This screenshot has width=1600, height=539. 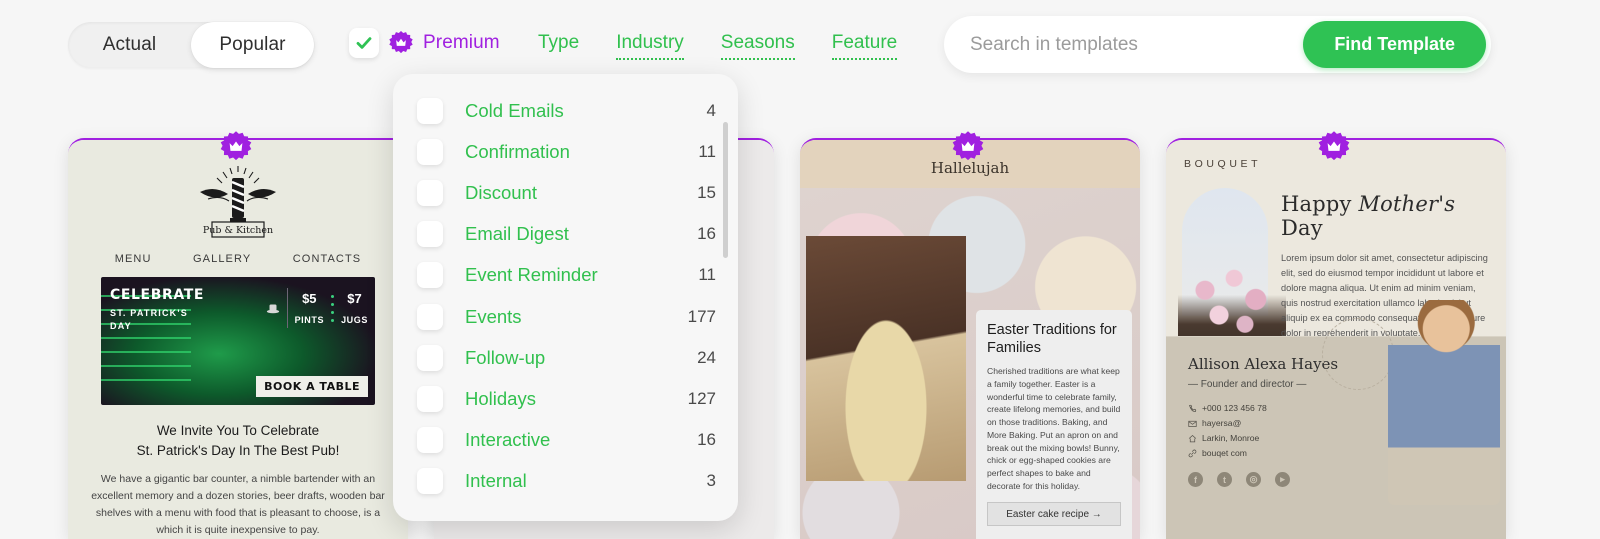 I want to click on premium-label: Premium, so click(x=461, y=43).